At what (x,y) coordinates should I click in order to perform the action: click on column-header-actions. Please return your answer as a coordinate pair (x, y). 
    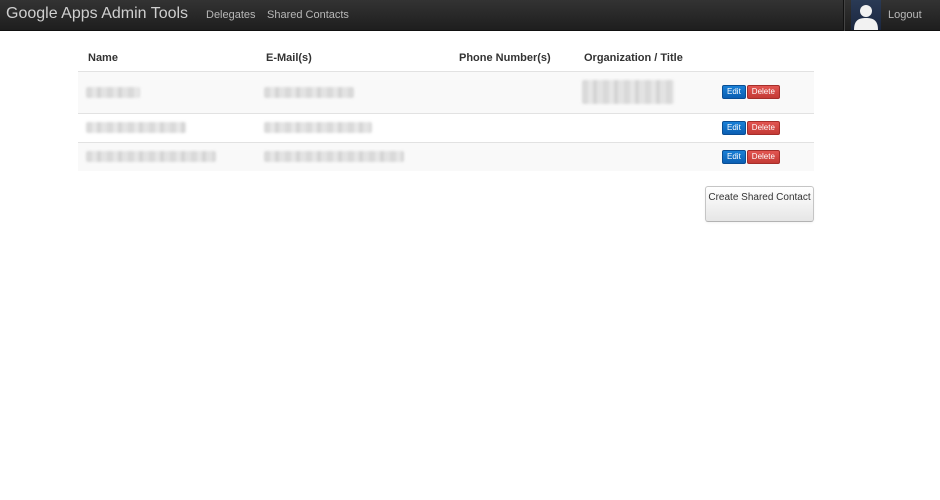
    Looking at the image, I should click on (764, 58).